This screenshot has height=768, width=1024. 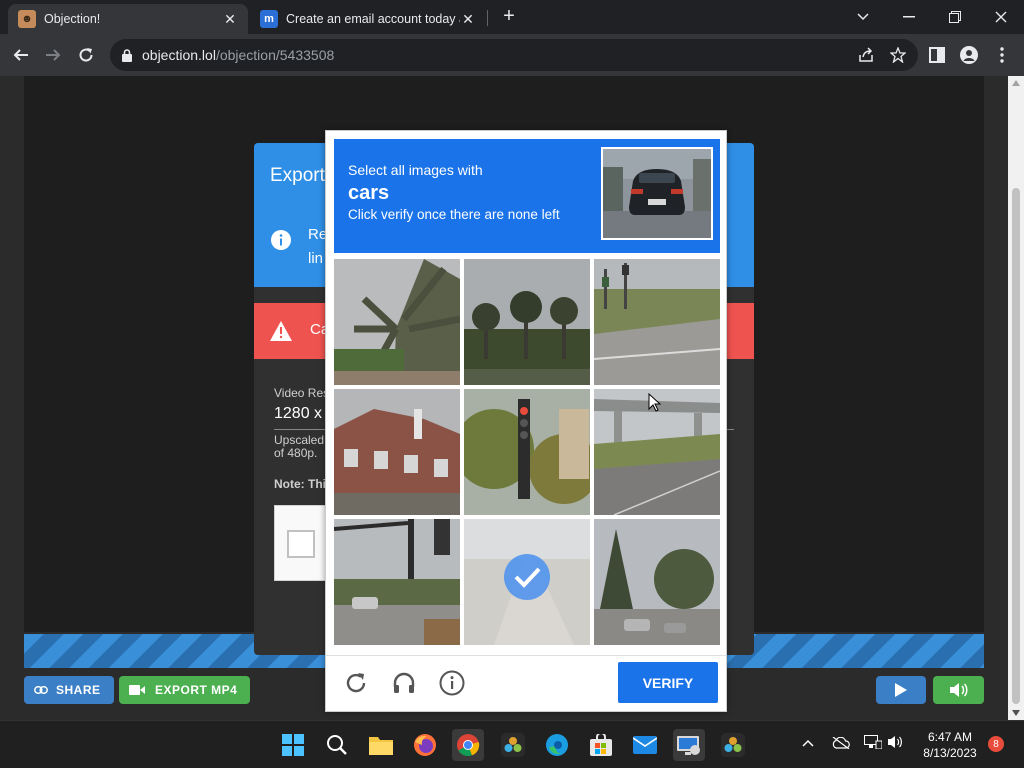 What do you see at coordinates (21, 55) in the screenshot?
I see `back-icon` at bounding box center [21, 55].